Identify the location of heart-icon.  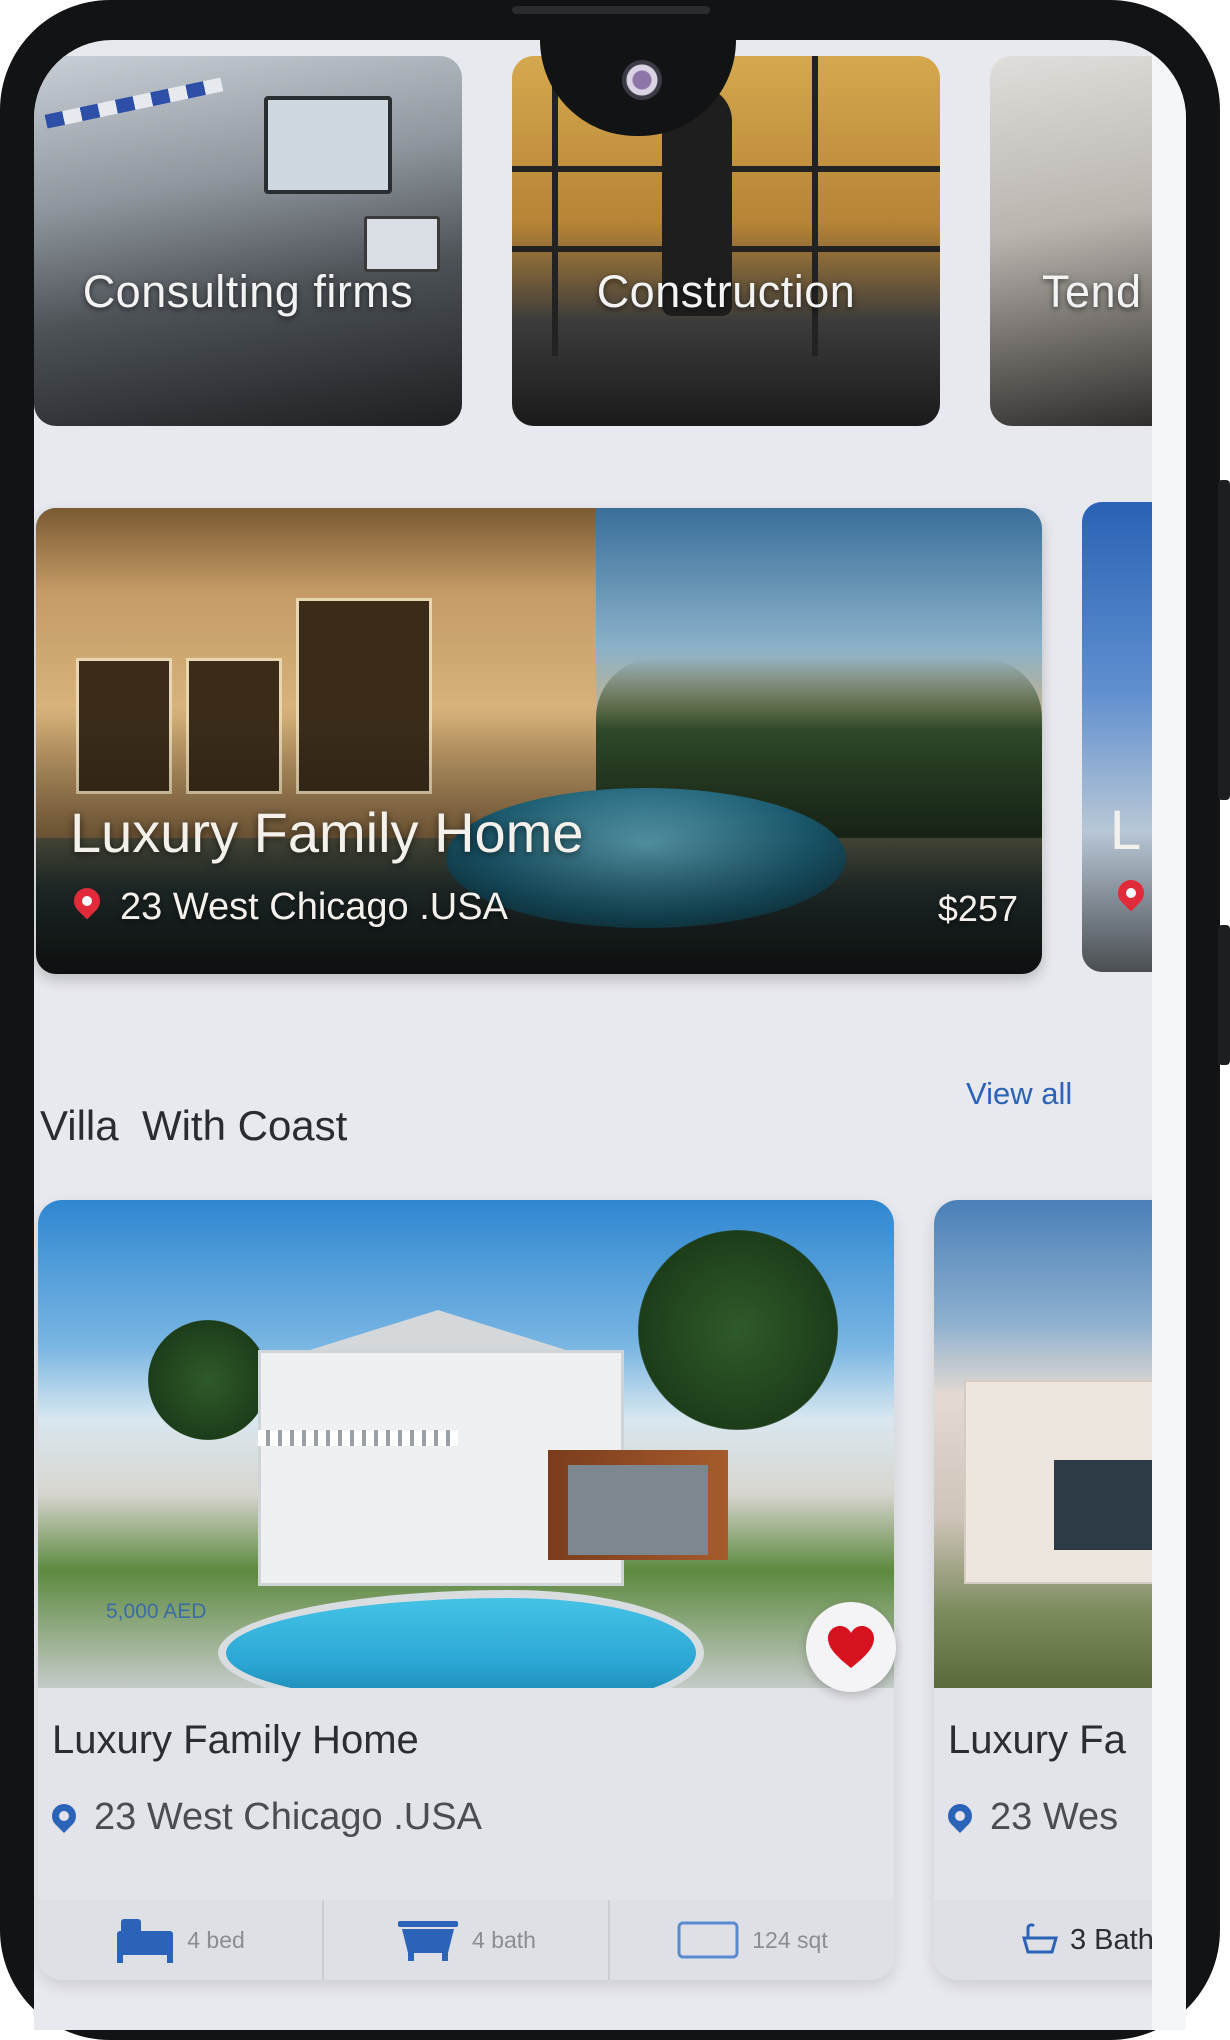
(851, 1647).